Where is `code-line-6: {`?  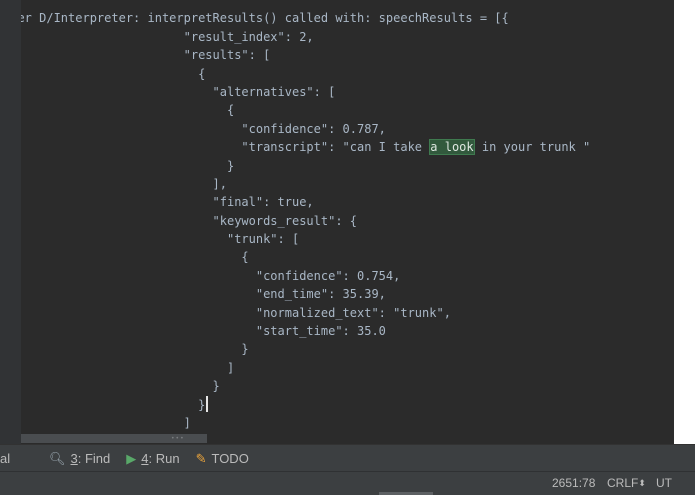 code-line-6: { is located at coordinates (128, 110).